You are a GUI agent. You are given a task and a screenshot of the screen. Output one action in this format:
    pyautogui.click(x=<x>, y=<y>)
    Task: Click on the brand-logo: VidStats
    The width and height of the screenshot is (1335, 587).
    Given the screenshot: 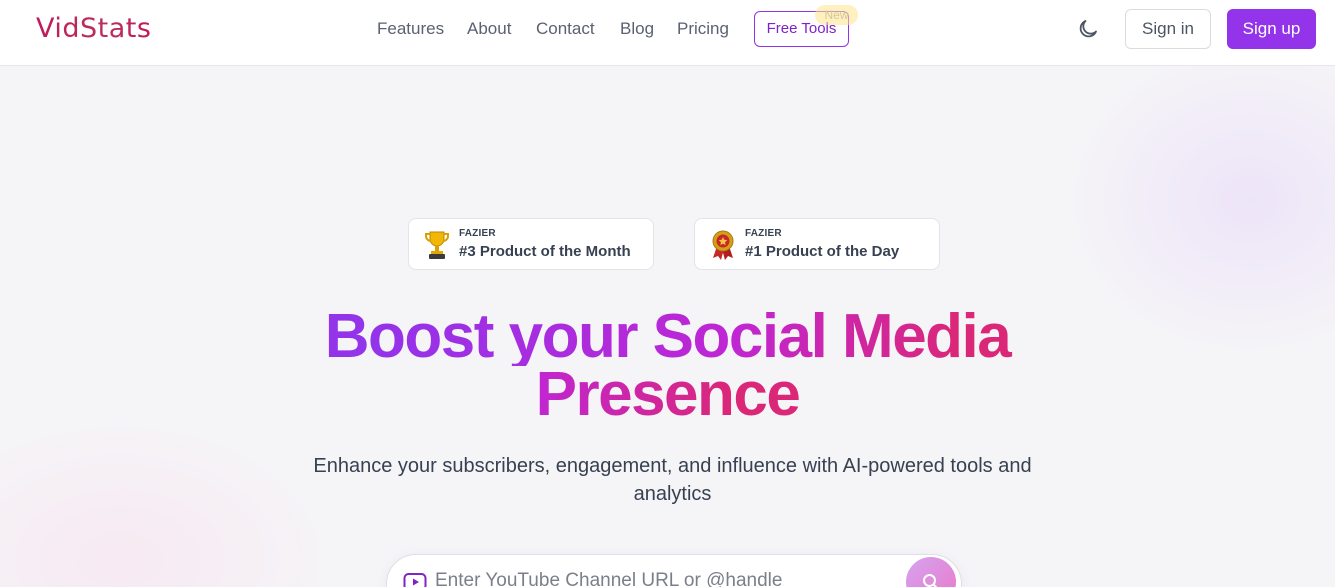 What is the action you would take?
    pyautogui.click(x=93, y=28)
    